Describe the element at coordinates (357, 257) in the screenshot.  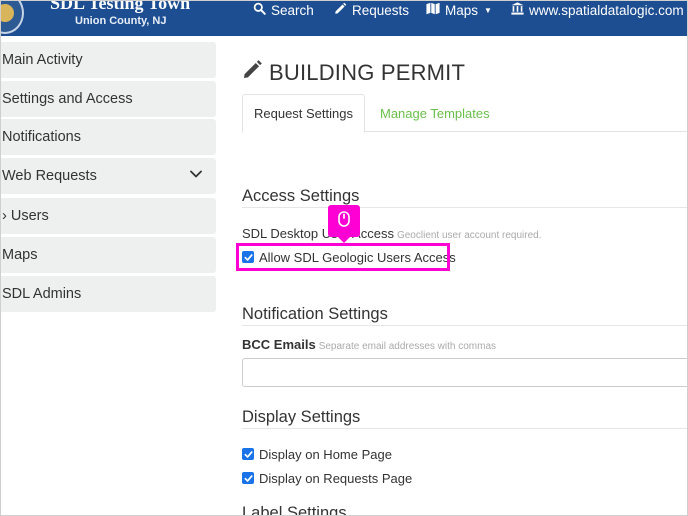
I see `checkbox-label: Allow SDL Geologic Users Access` at that location.